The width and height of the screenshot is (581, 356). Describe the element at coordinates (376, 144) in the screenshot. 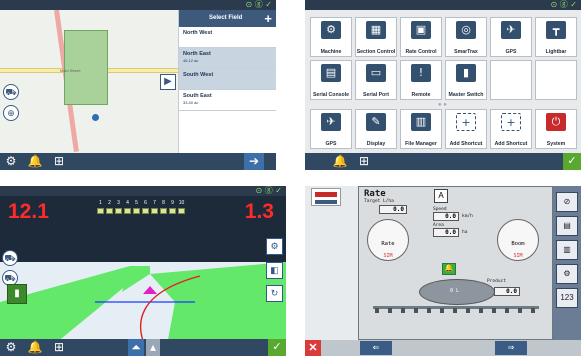

I see `tile-label: Display` at that location.